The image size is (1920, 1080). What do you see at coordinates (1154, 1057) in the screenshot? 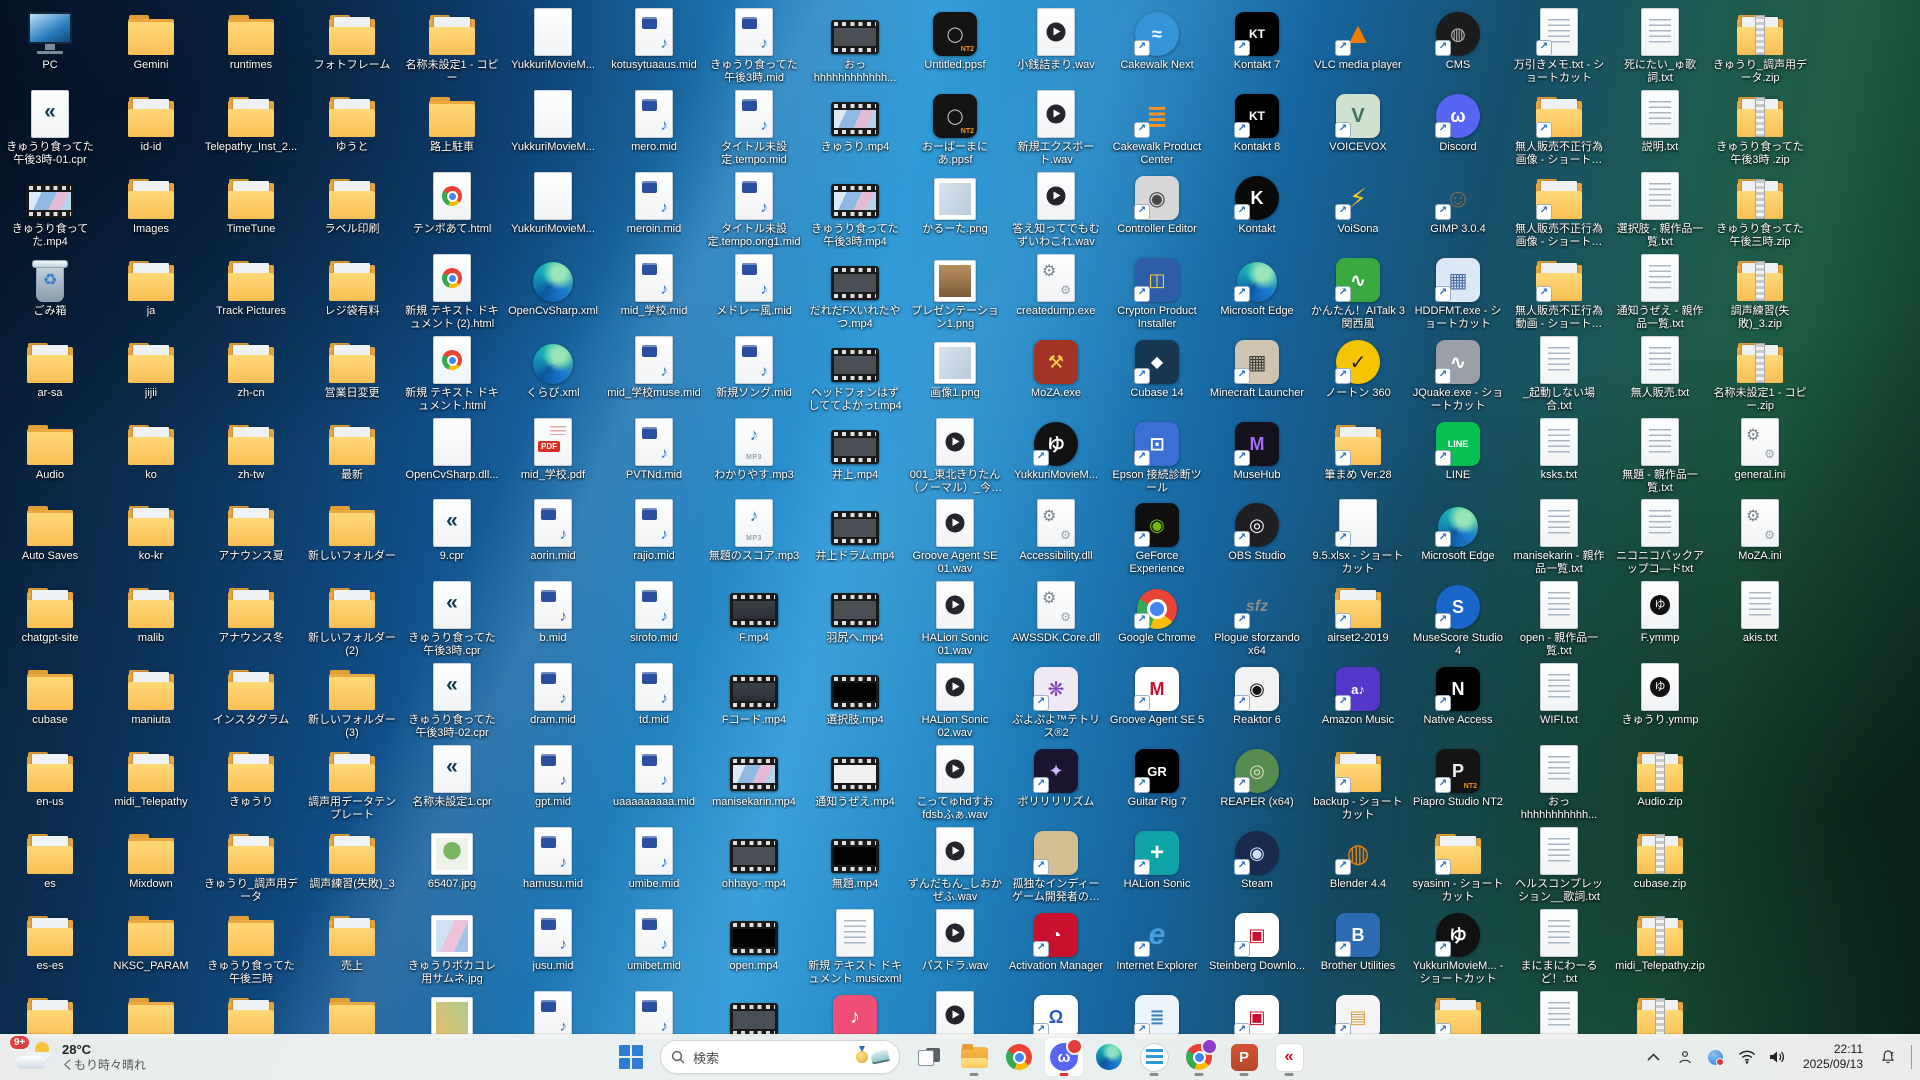
I see `media-app-button` at bounding box center [1154, 1057].